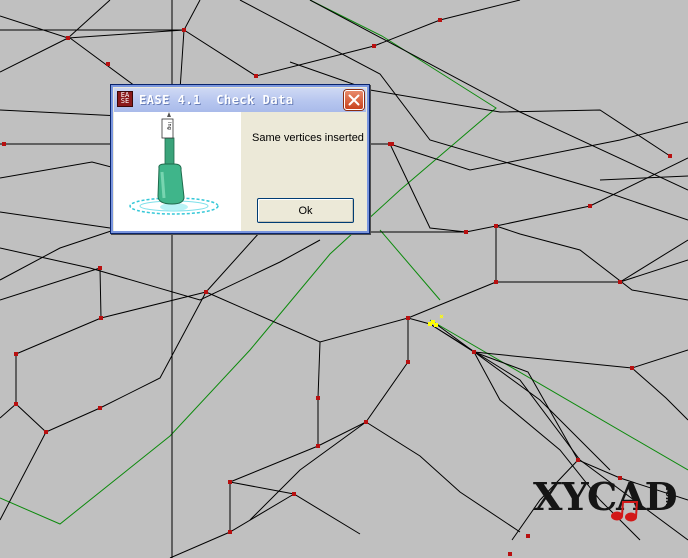  I want to click on dialog-title: EASE 4.1 Check Data, so click(216, 100).